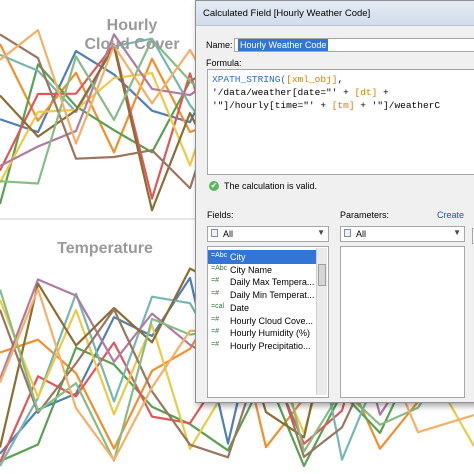 The width and height of the screenshot is (474, 474). I want to click on formula-token: + '"]/weatherC, so click(397, 105).